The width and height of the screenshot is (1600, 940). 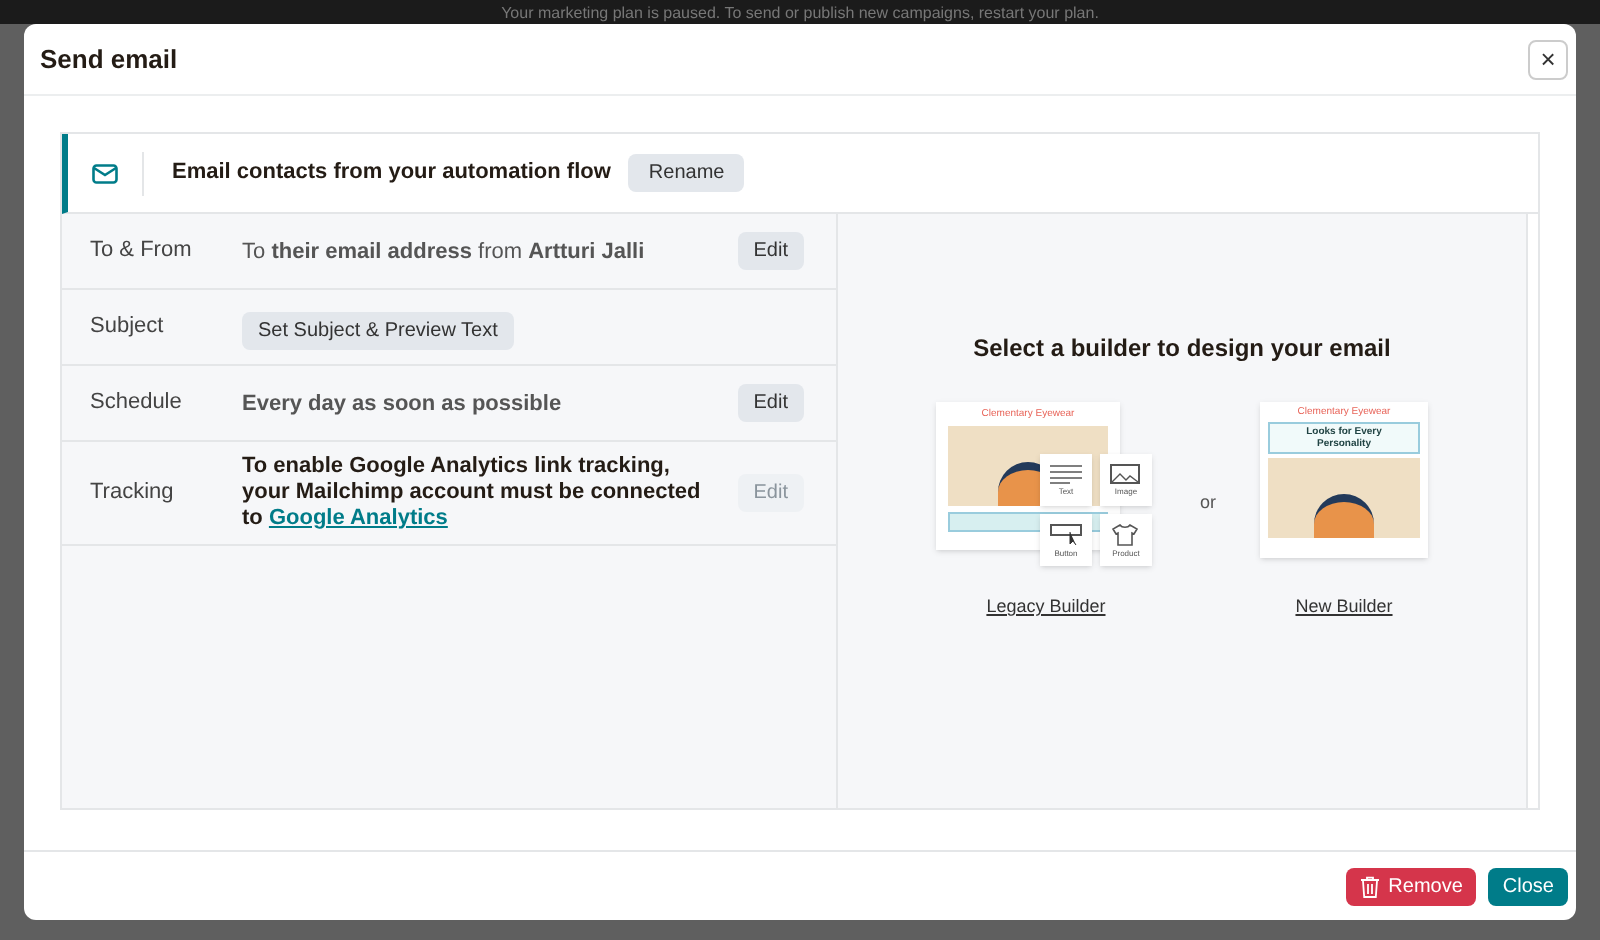 What do you see at coordinates (133, 493) in the screenshot?
I see `setting-label: Tracking` at bounding box center [133, 493].